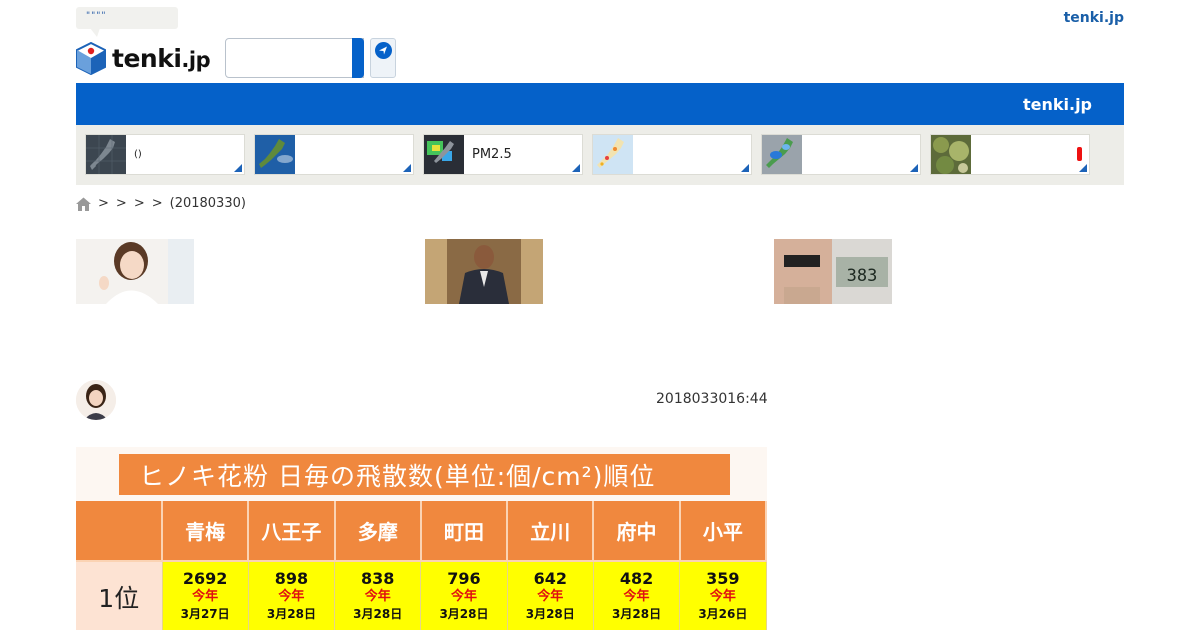  Describe the element at coordinates (161, 58) in the screenshot. I see `logo-wordmark: tenki.jp` at that location.